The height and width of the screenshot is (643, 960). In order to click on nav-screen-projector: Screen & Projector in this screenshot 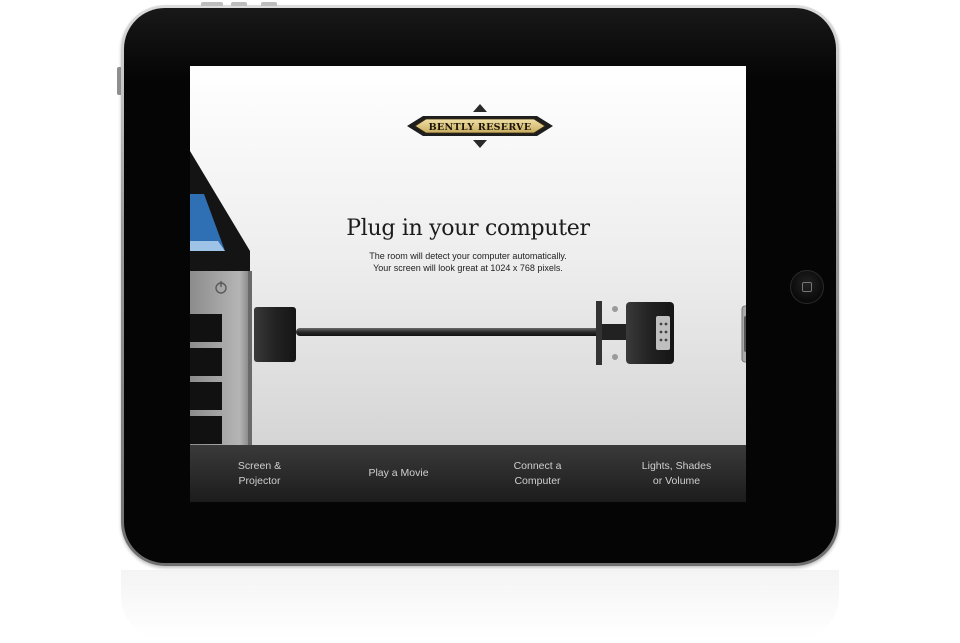, I will do `click(259, 473)`.